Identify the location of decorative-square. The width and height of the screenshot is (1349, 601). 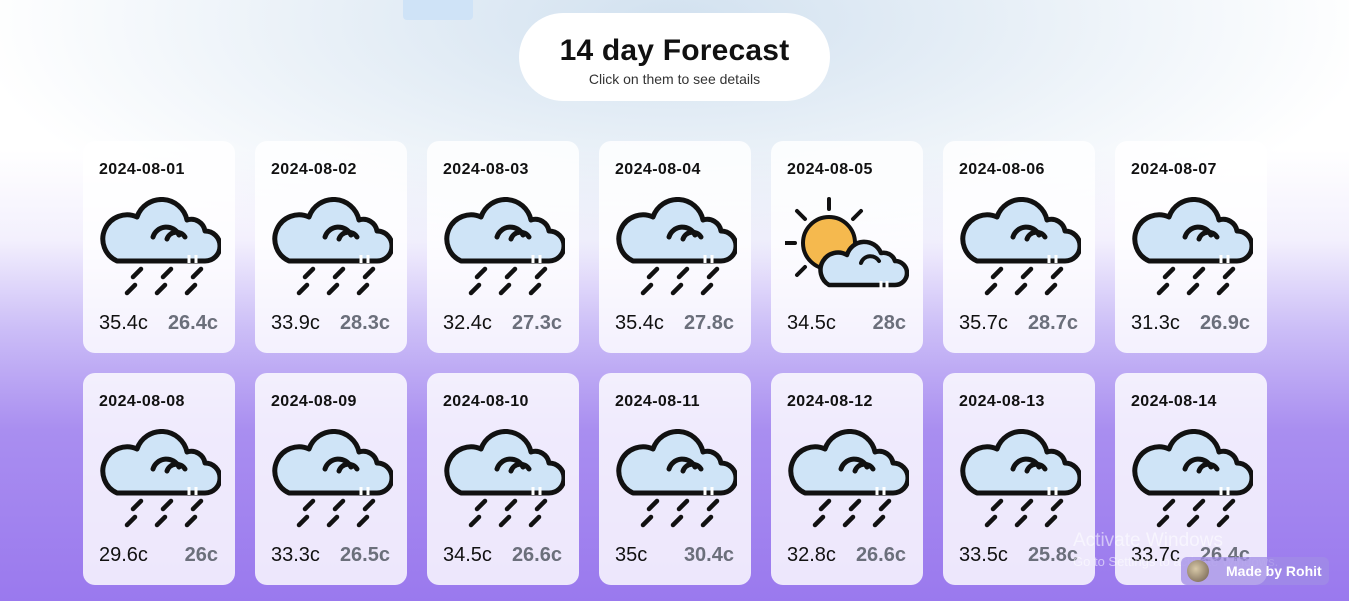
(438, 10).